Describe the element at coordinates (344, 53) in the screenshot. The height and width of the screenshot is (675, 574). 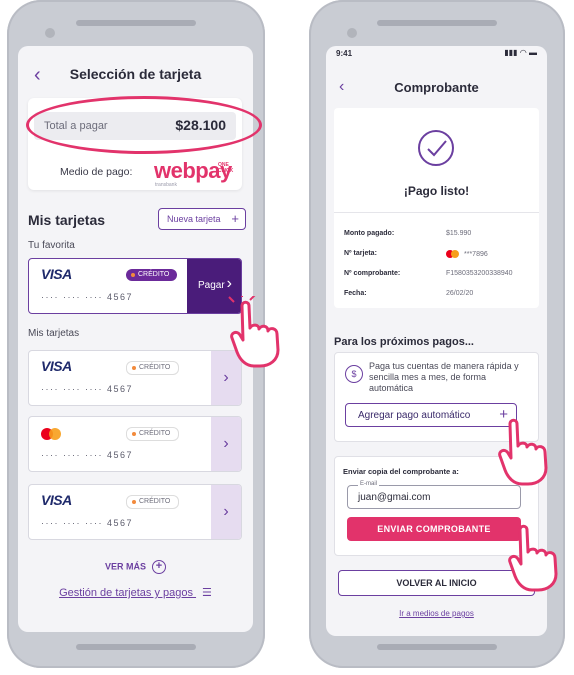
I see `status-time: 9:41` at that location.